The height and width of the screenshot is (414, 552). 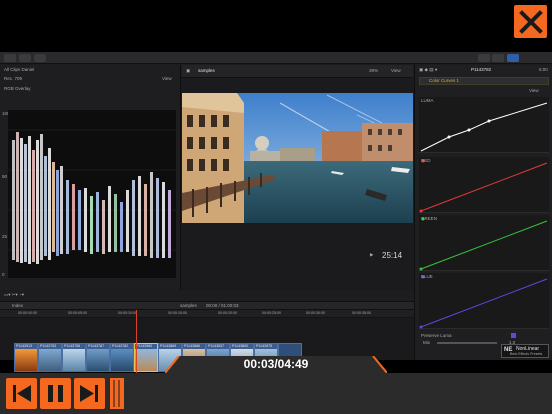 I want to click on badge-logo-icon: NE, so click(x=508, y=350).